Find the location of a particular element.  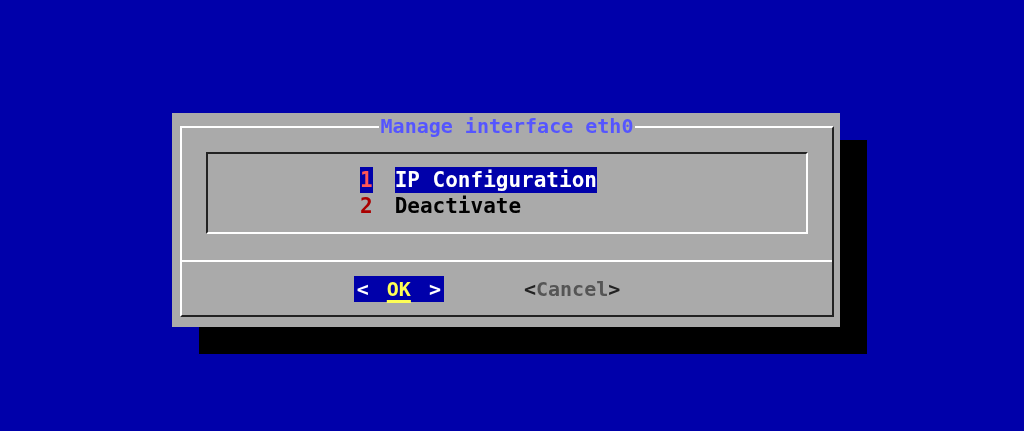

menu-hotkey: 1 is located at coordinates (366, 180).